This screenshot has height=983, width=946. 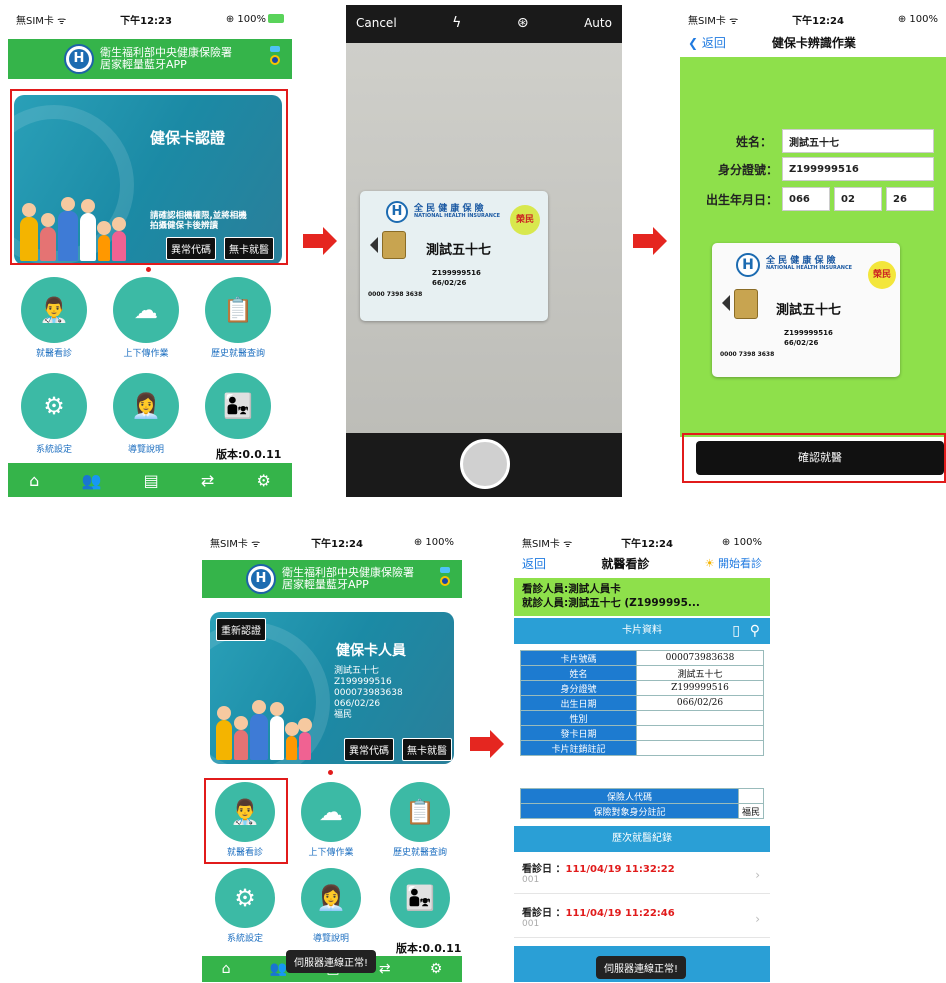 What do you see at coordinates (809, 310) in the screenshot?
I see `card-name: 測試五十七` at bounding box center [809, 310].